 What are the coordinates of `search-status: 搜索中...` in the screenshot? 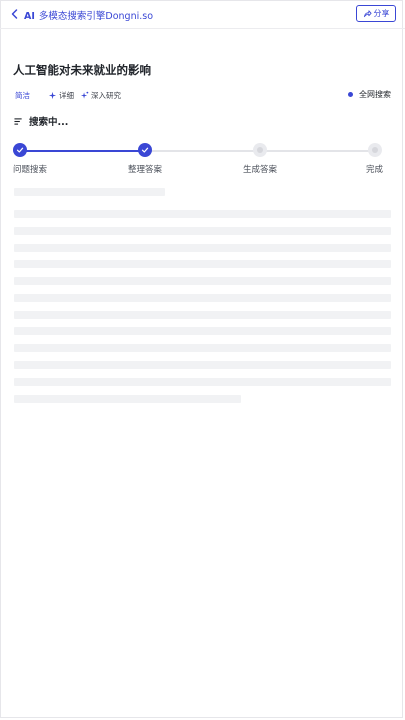 It's located at (41, 121).